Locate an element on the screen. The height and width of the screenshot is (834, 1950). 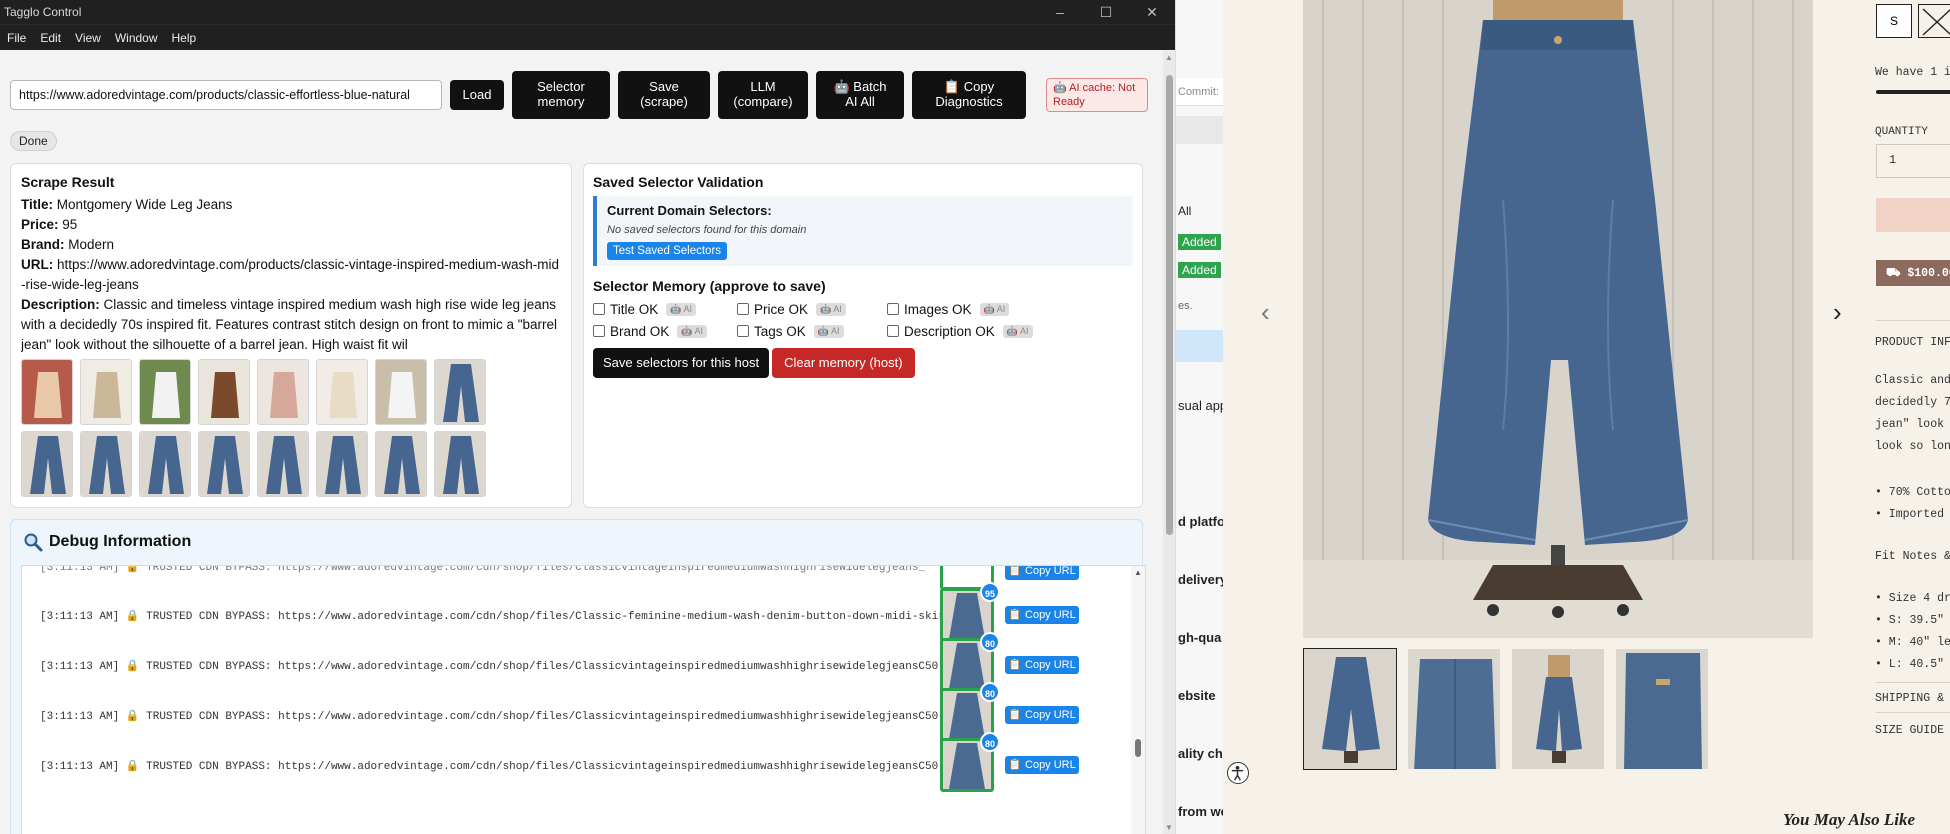
middle-text: ality che is located at coordinates (1200, 753).